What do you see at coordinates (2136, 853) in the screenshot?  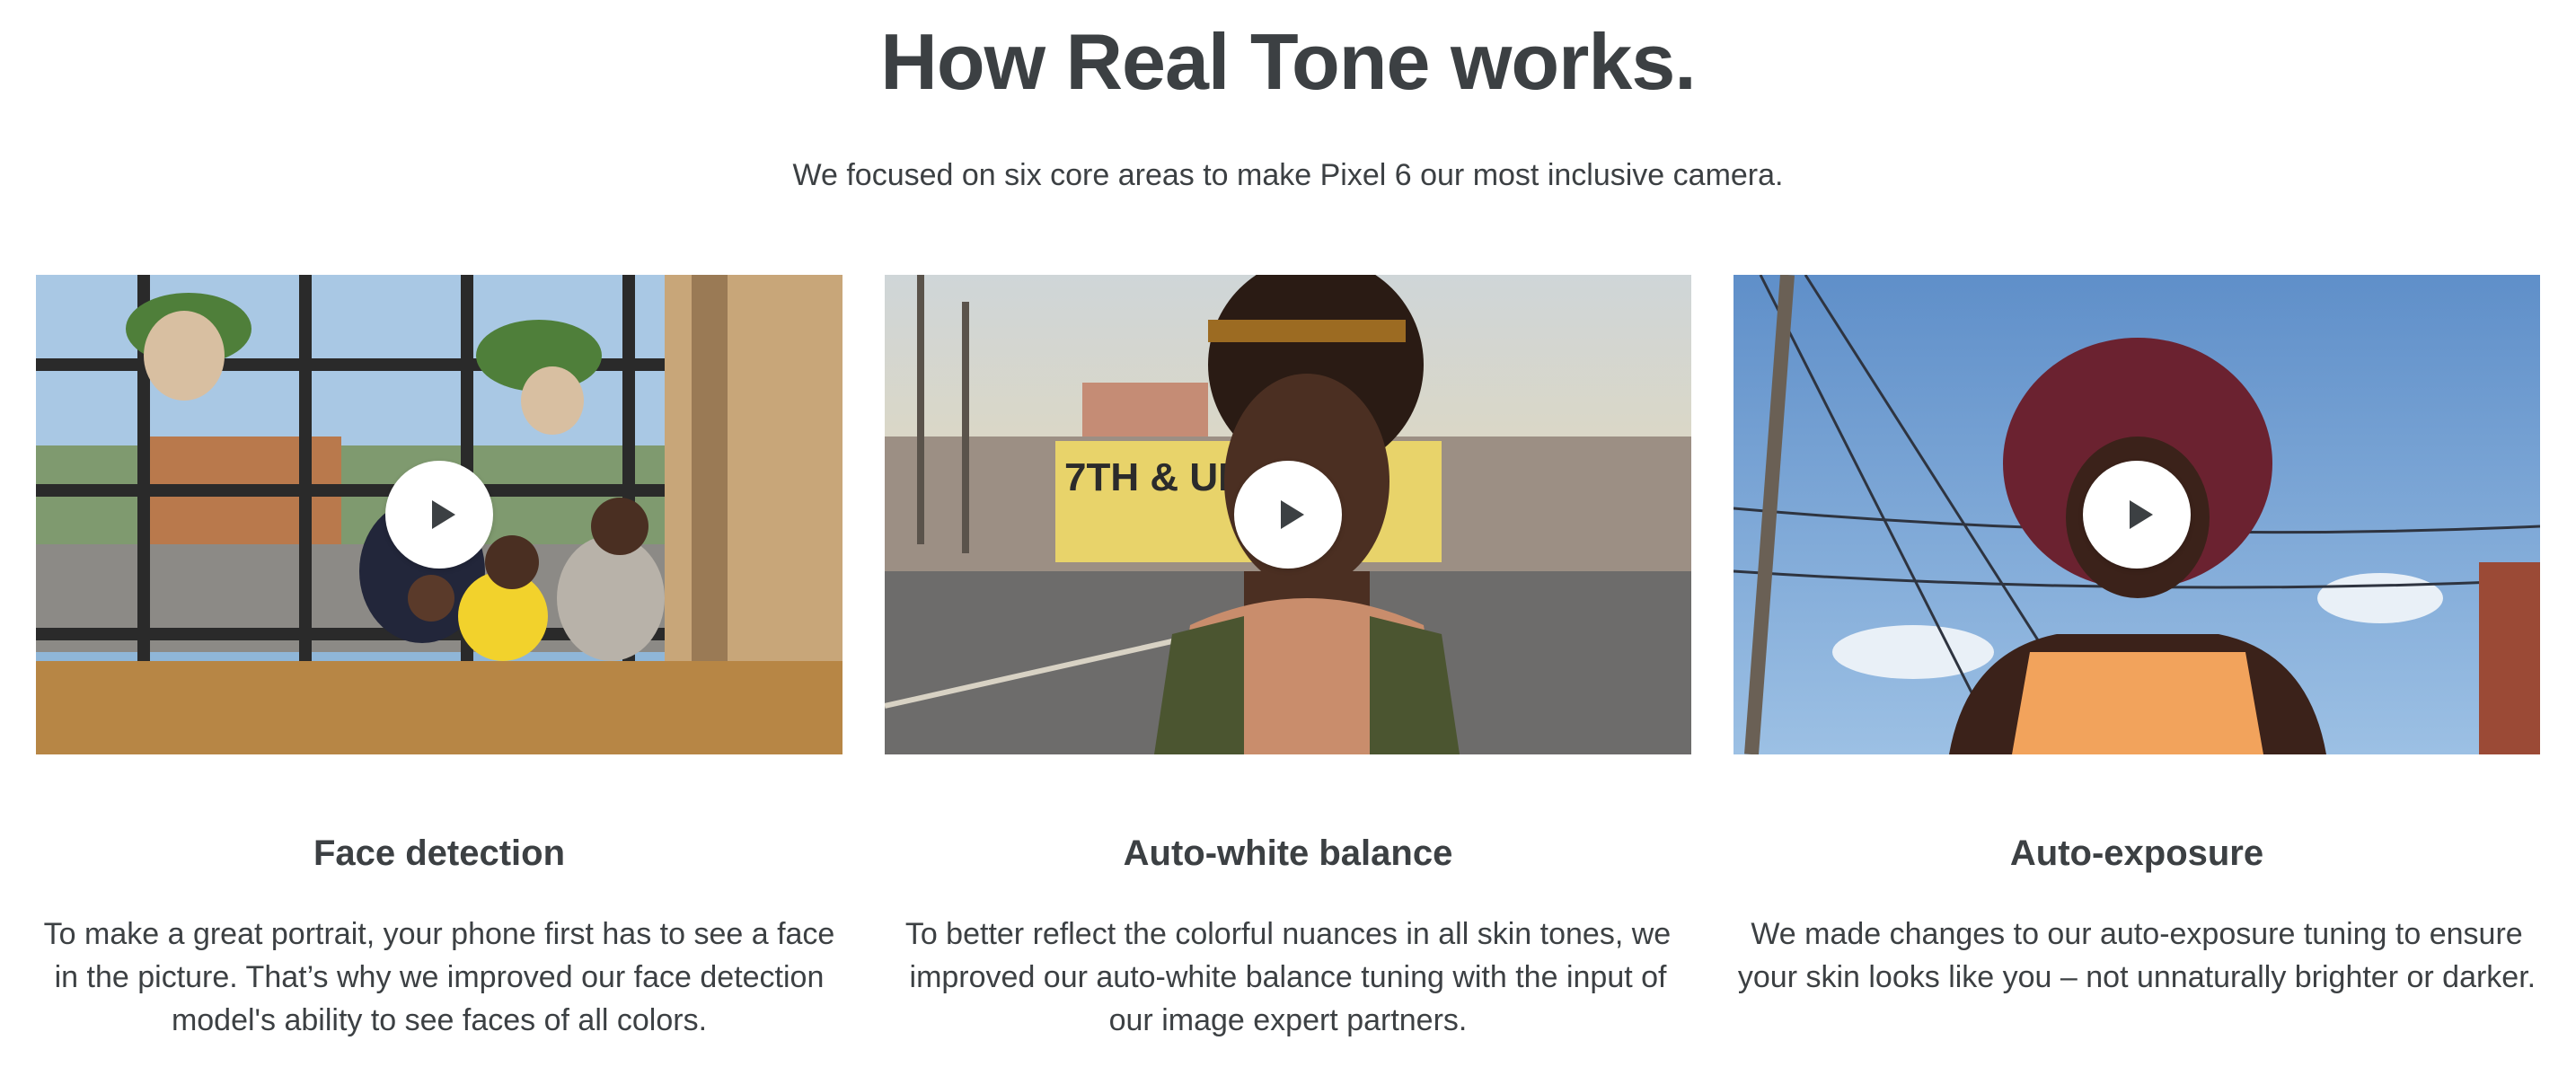 I see `card-title: Auto-exposure` at bounding box center [2136, 853].